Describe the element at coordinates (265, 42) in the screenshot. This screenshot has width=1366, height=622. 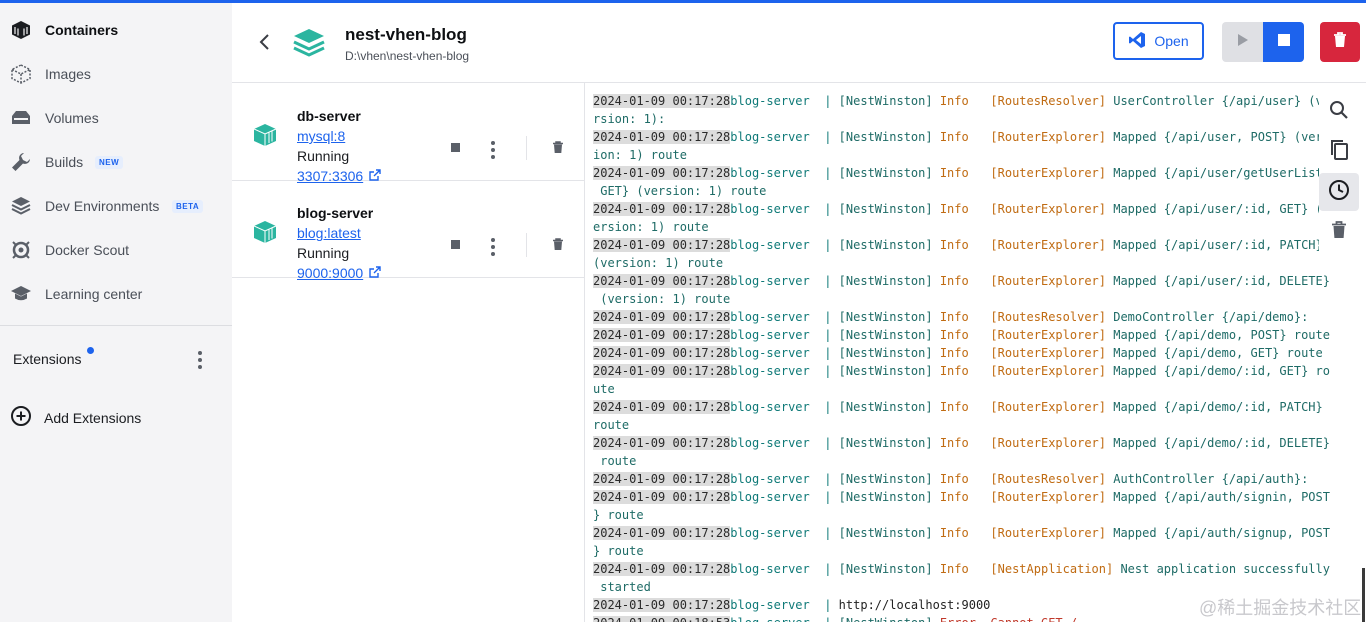
I see `back-icon` at that location.